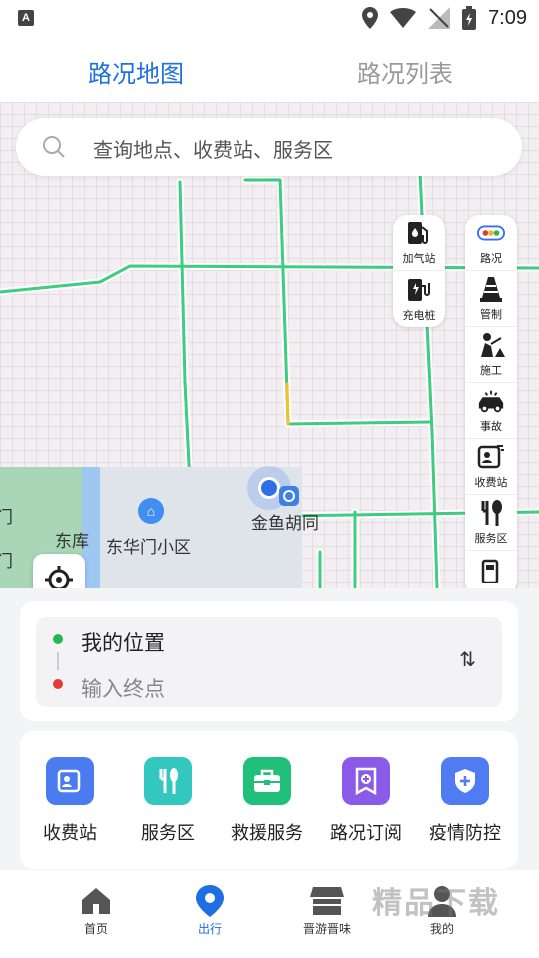  I want to click on services-card: 收费站 服务区 救援服务 路况订阅 疫情防控, so click(269, 800).